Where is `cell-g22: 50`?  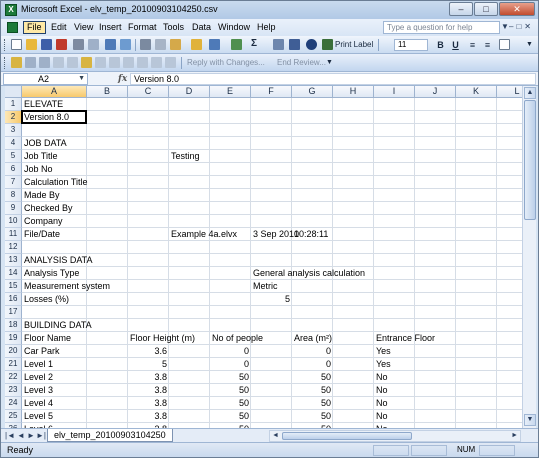 cell-g22: 50 is located at coordinates (312, 377).